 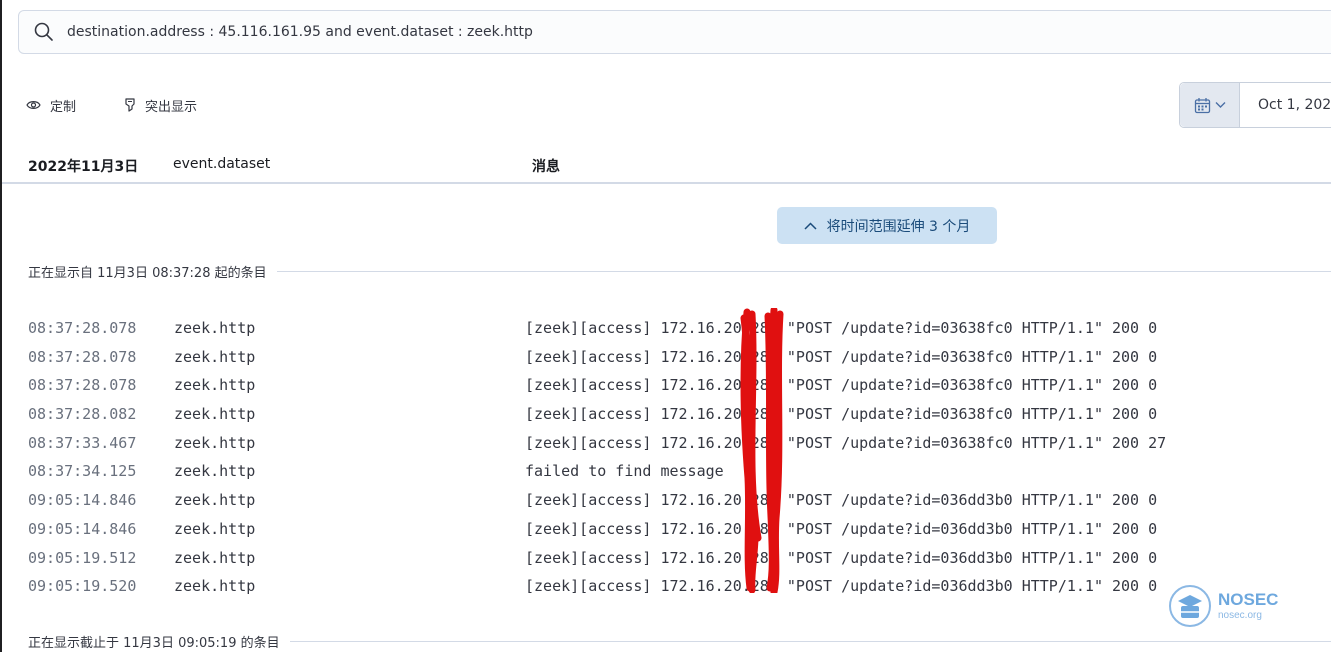 I want to click on log-timestamp: 08:37:34.125, so click(x=82, y=471).